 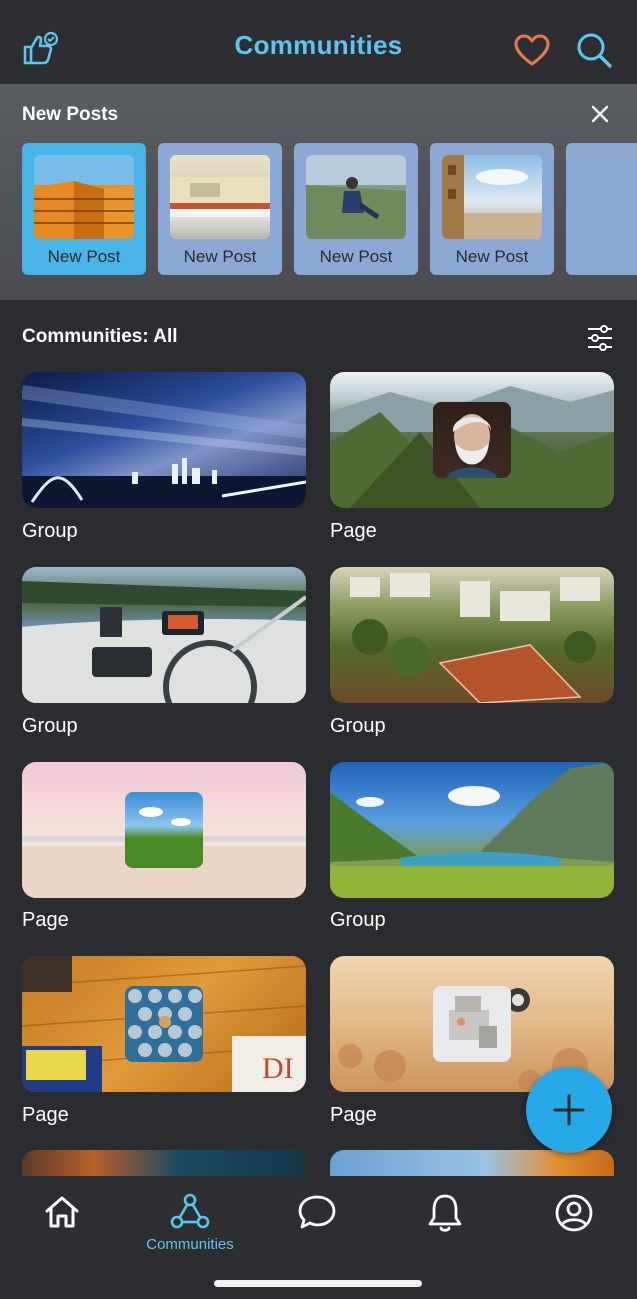 I want to click on close-icon, so click(x=600, y=114).